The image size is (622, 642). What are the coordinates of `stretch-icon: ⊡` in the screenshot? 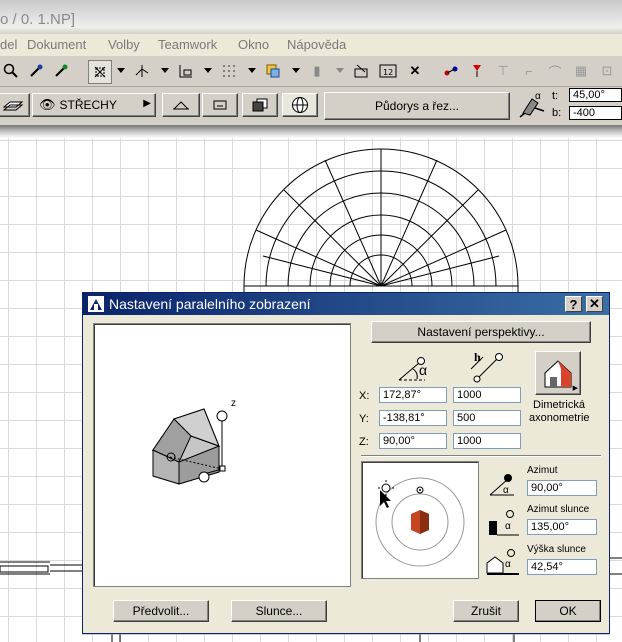 It's located at (607, 71).